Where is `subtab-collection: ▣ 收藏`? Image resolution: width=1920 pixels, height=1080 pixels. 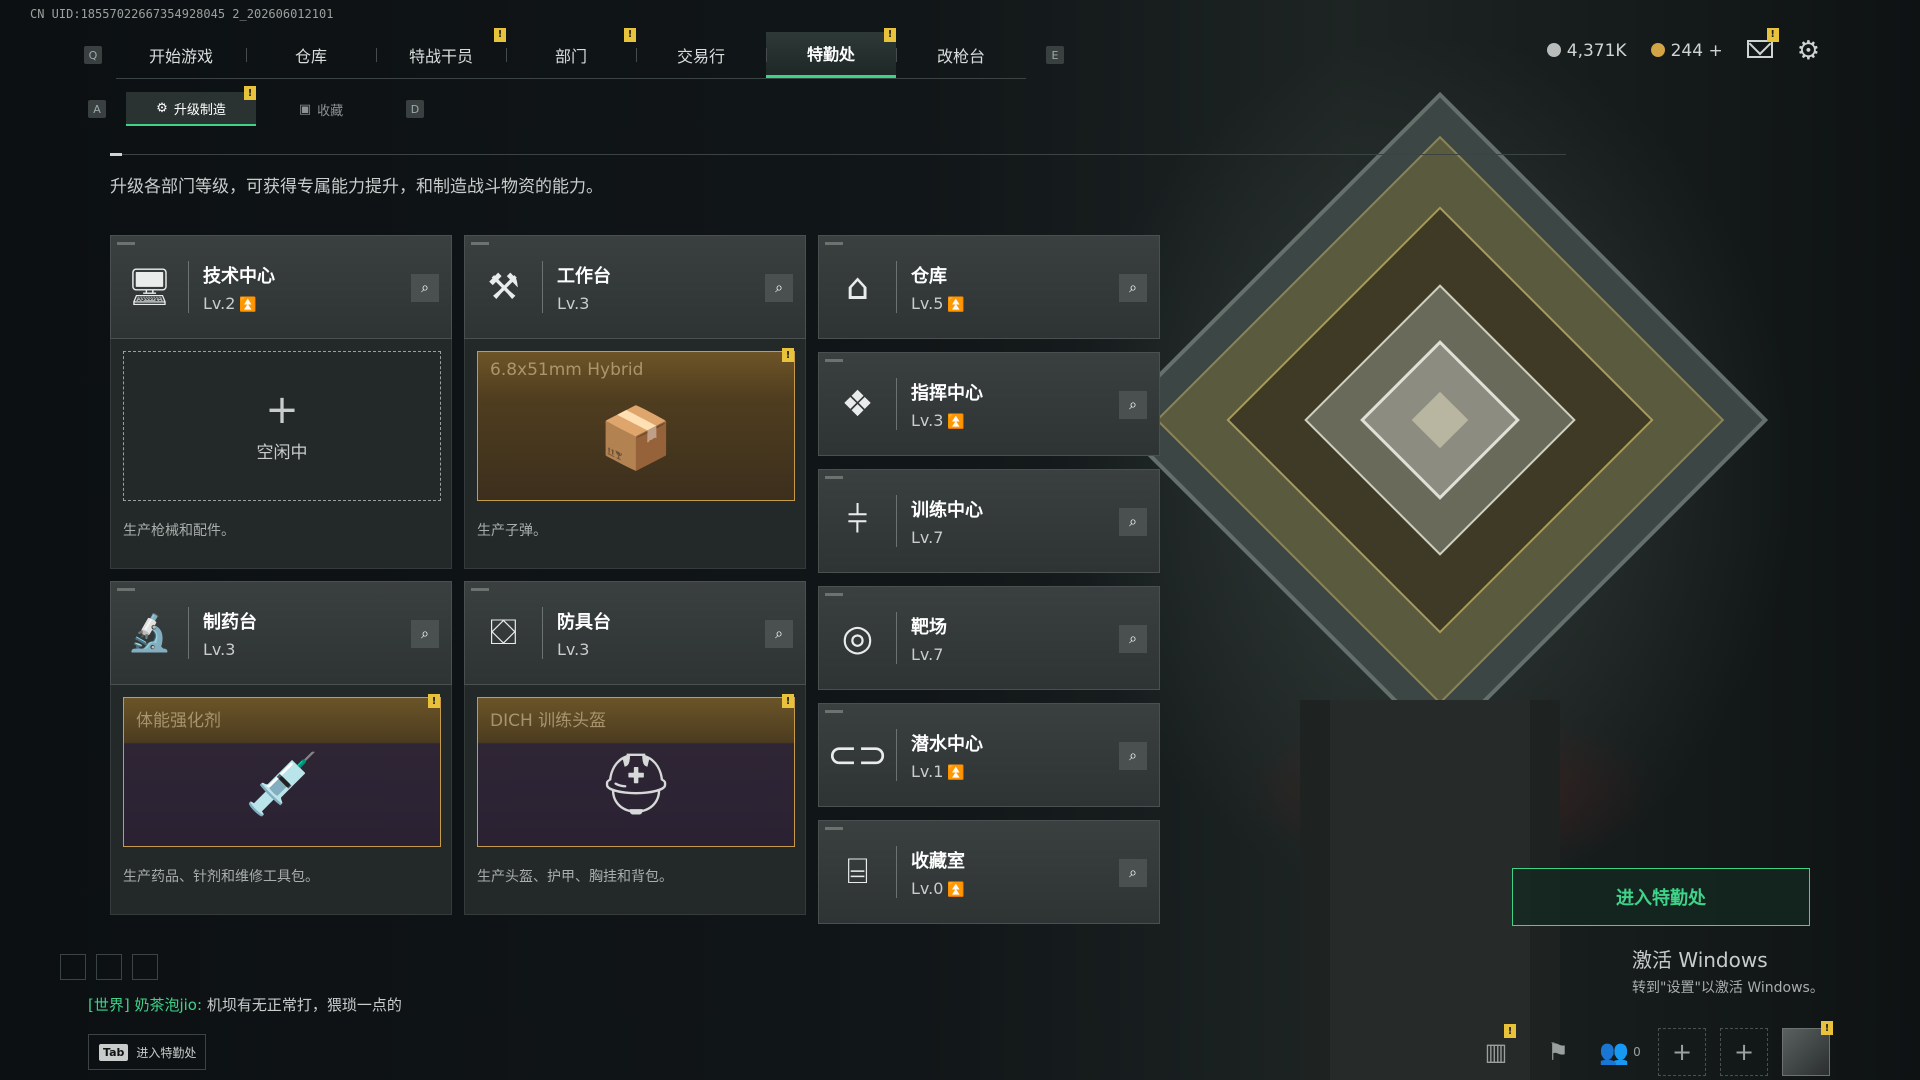 subtab-collection: ▣ 收藏 is located at coordinates (321, 109).